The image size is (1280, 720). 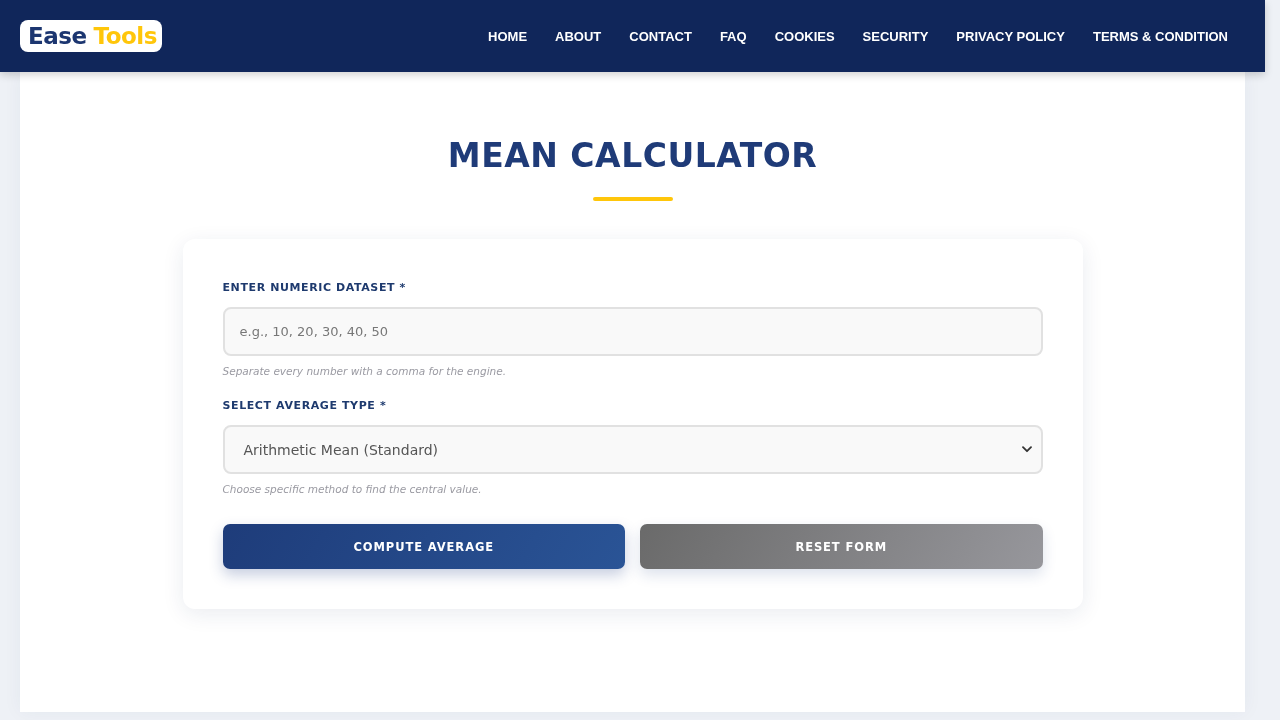 I want to click on nav-link: PRIVACY POLICY, so click(x=1010, y=36).